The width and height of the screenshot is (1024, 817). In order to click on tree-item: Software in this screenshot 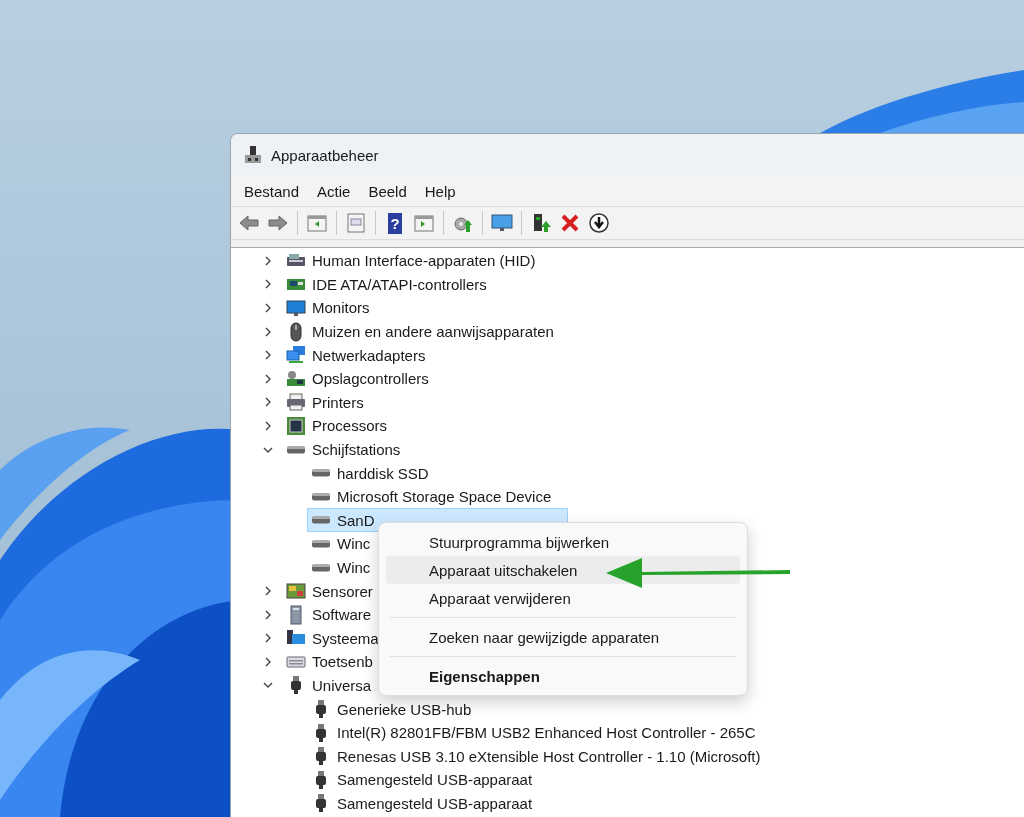, I will do `click(329, 614)`.